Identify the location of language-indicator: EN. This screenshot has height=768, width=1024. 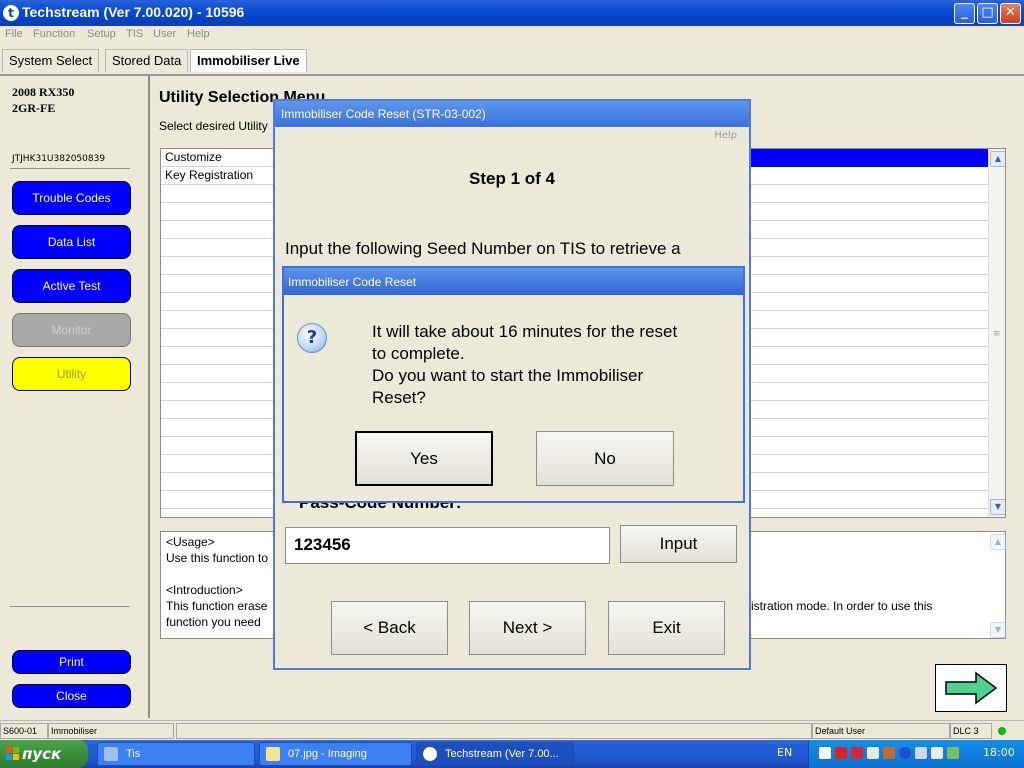
(784, 752).